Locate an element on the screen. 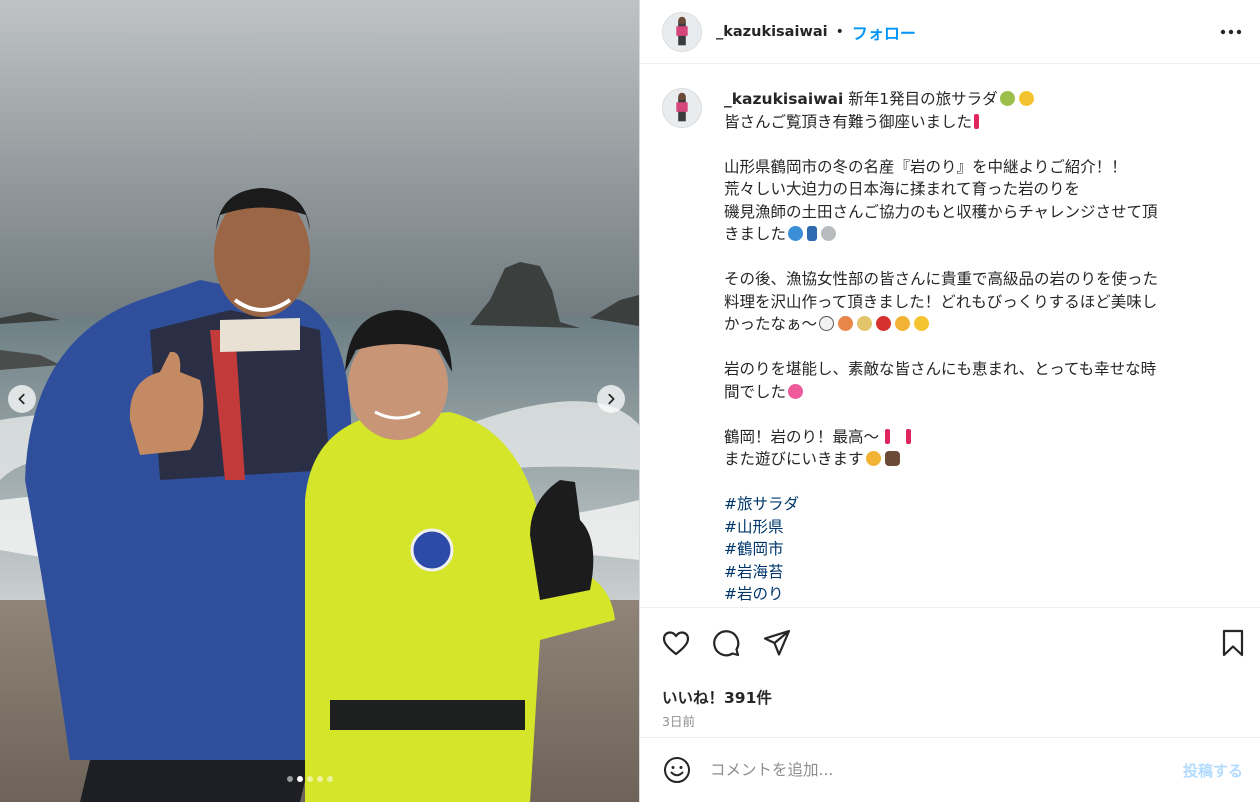 Image resolution: width=1260 pixels, height=802 pixels. likes-count: いいね！391件 is located at coordinates (717, 697).